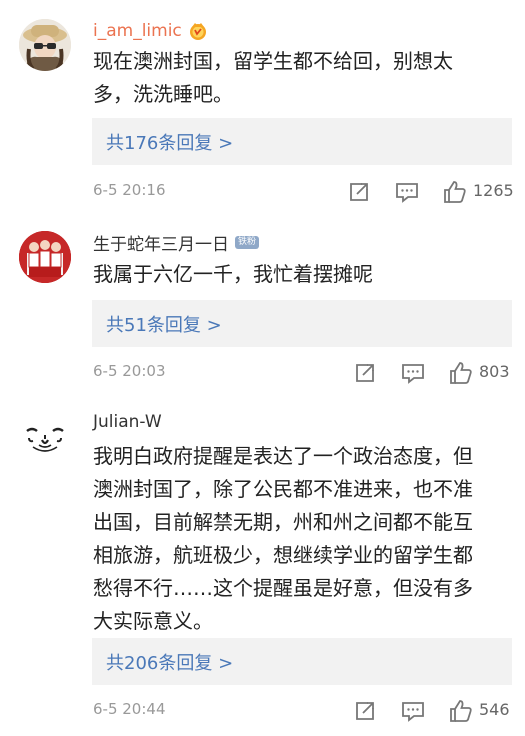 The image size is (525, 736). I want to click on comment-text: 我属于六亿一千，我忙着摆摊呢, so click(233, 274).